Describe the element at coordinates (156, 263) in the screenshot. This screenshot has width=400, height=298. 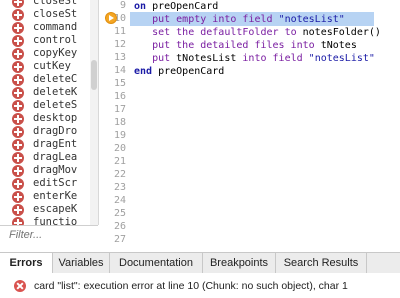
I see `tab-documentation: Documentation` at that location.